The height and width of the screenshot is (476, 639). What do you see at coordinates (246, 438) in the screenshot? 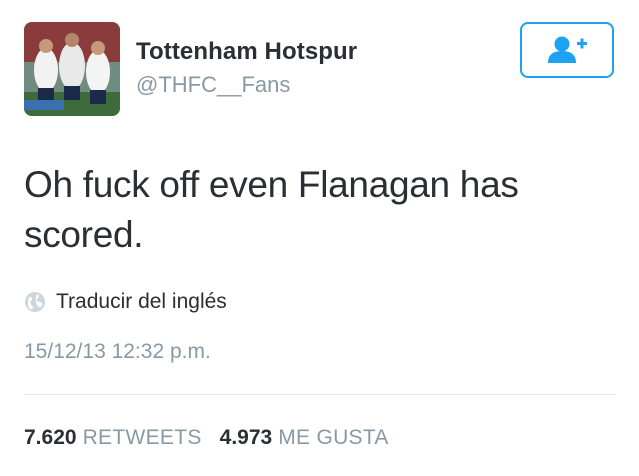
I see `likes-count: 4.973` at bounding box center [246, 438].